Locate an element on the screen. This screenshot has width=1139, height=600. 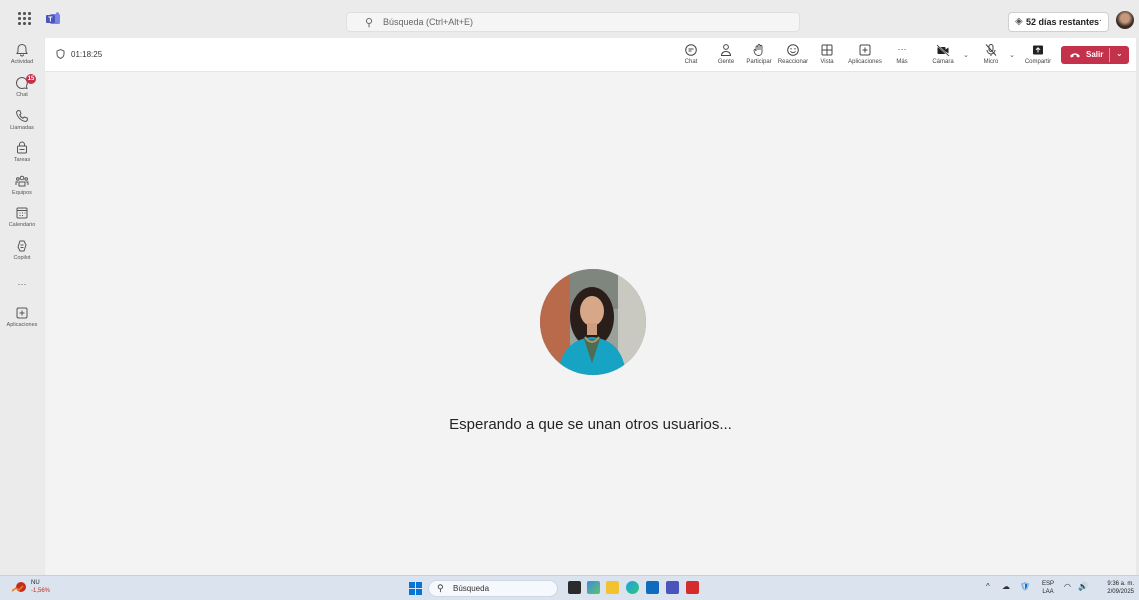
camera-button: Cámara is located at coordinates (943, 54).